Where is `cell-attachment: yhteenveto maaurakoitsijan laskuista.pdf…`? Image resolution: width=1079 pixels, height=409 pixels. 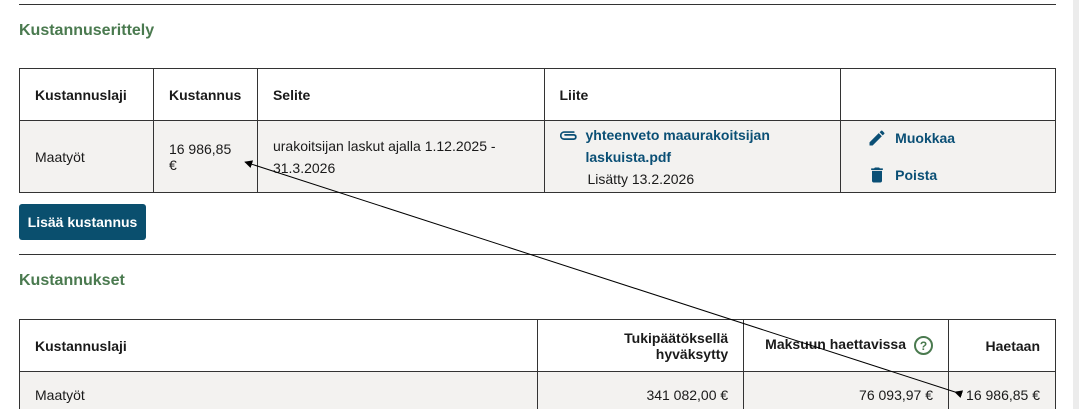 cell-attachment: yhteenveto maaurakoitsijan laskuista.pdf… is located at coordinates (692, 156).